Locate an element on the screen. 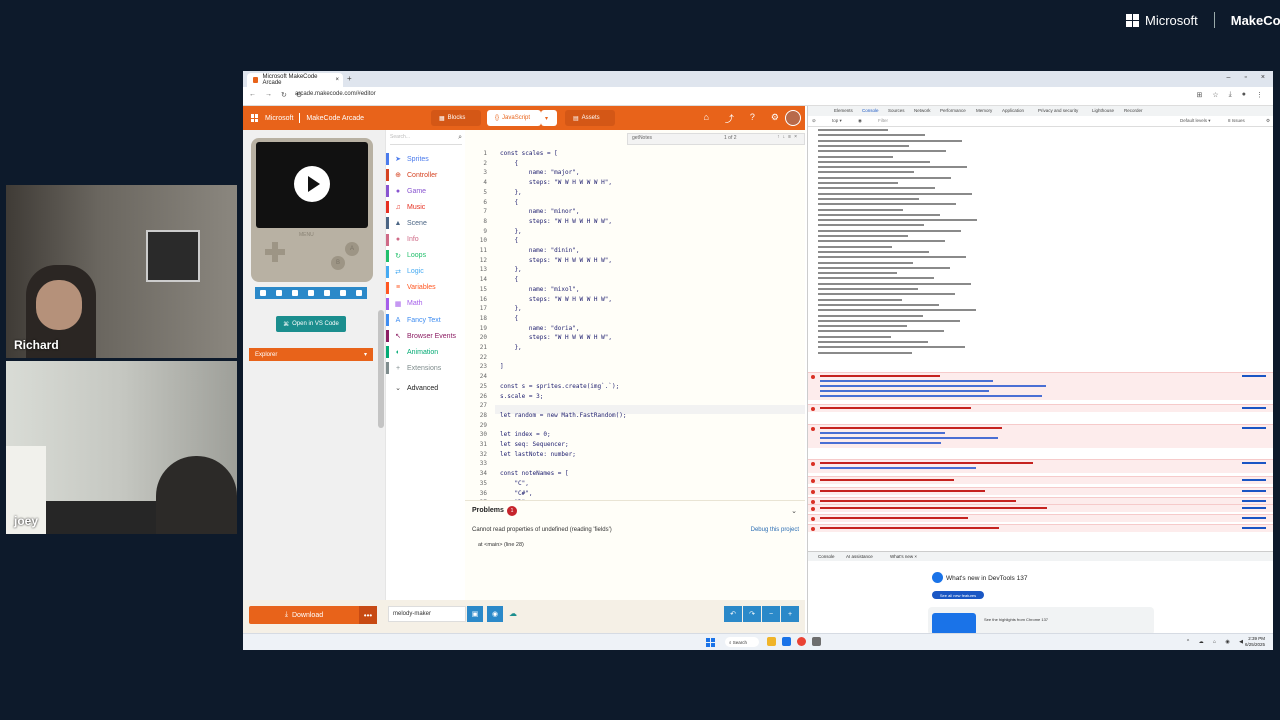  close-tab-icon: × is located at coordinates (337, 80).